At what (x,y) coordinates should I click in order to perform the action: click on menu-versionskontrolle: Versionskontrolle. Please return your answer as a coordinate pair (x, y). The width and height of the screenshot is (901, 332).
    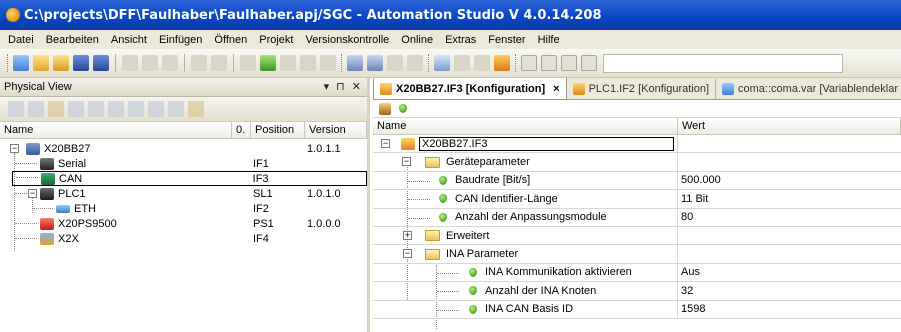
    Looking at the image, I should click on (348, 40).